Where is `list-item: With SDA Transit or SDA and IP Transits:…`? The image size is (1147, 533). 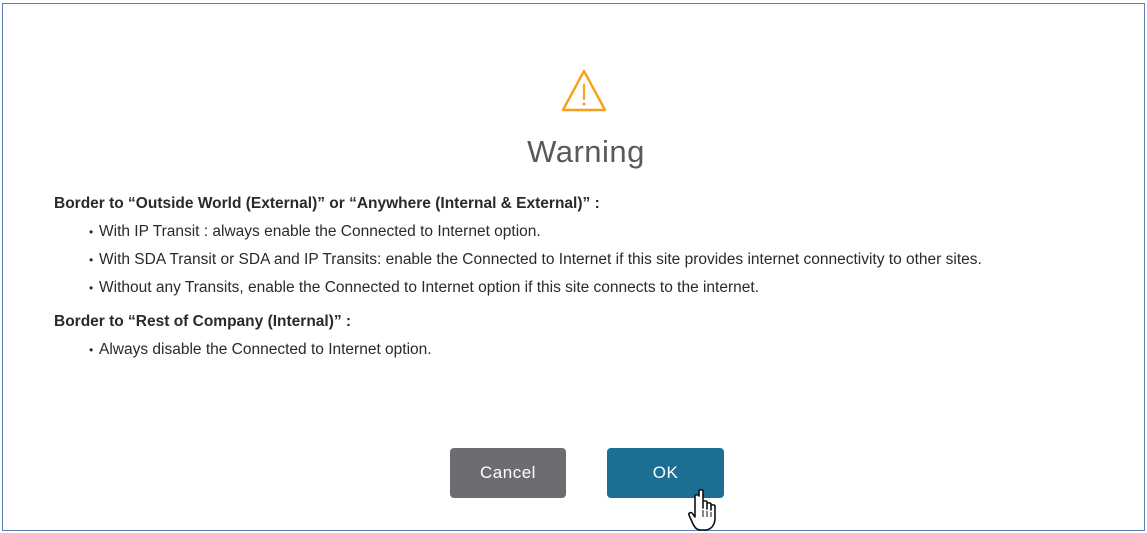
list-item: With SDA Transit or SDA and IP Transits:… is located at coordinates (606, 260).